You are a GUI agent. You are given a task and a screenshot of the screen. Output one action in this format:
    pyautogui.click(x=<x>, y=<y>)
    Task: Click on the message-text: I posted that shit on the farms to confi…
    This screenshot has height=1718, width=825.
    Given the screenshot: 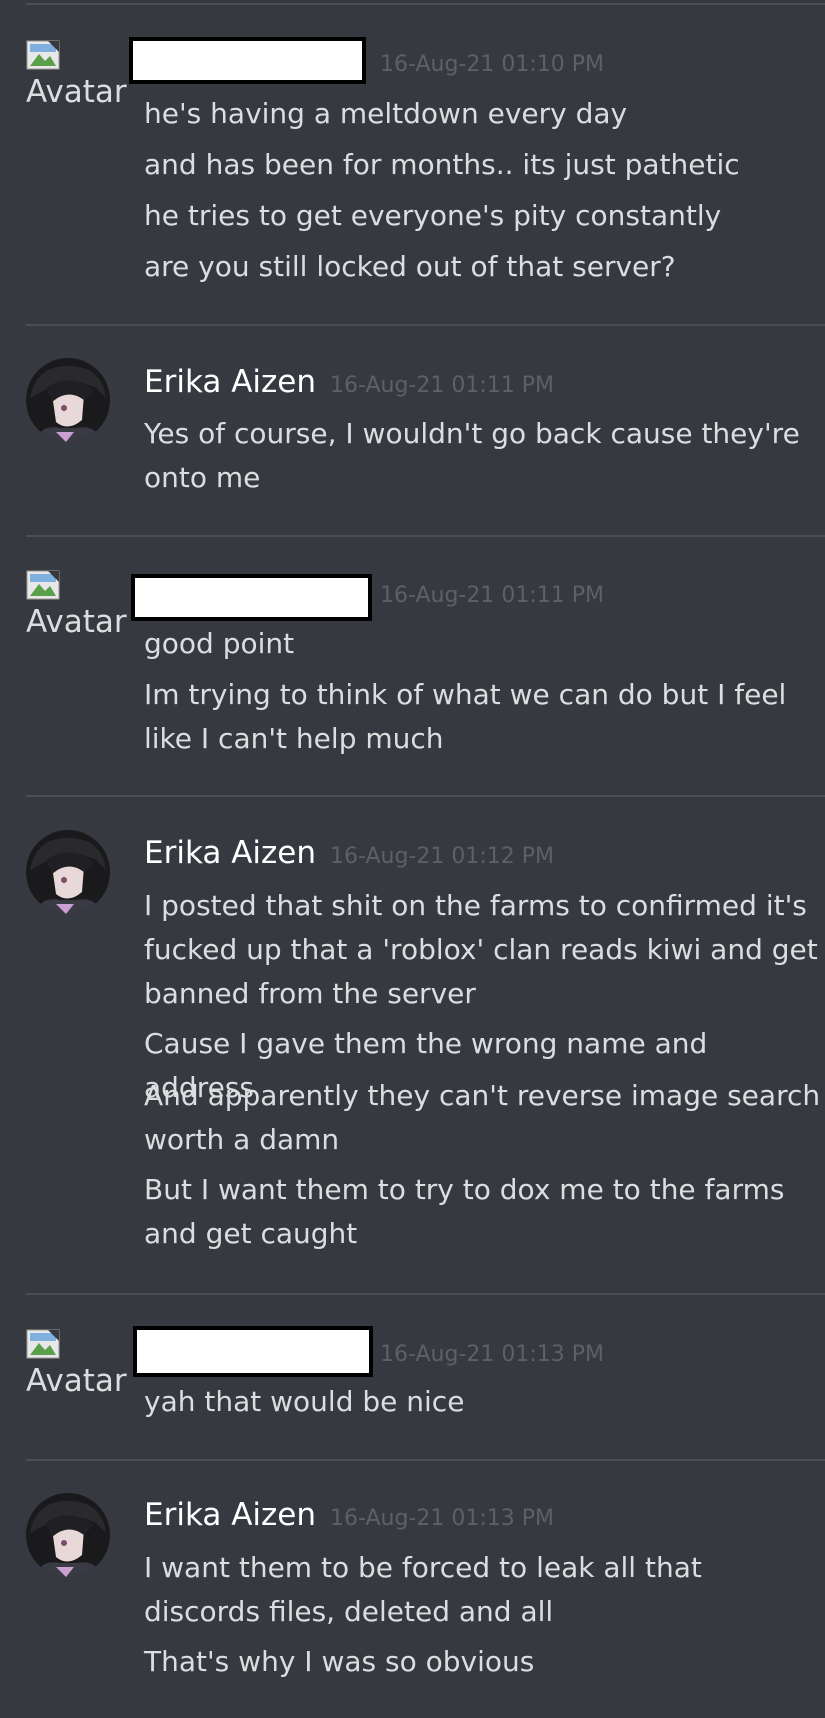 What is the action you would take?
    pyautogui.click(x=481, y=949)
    